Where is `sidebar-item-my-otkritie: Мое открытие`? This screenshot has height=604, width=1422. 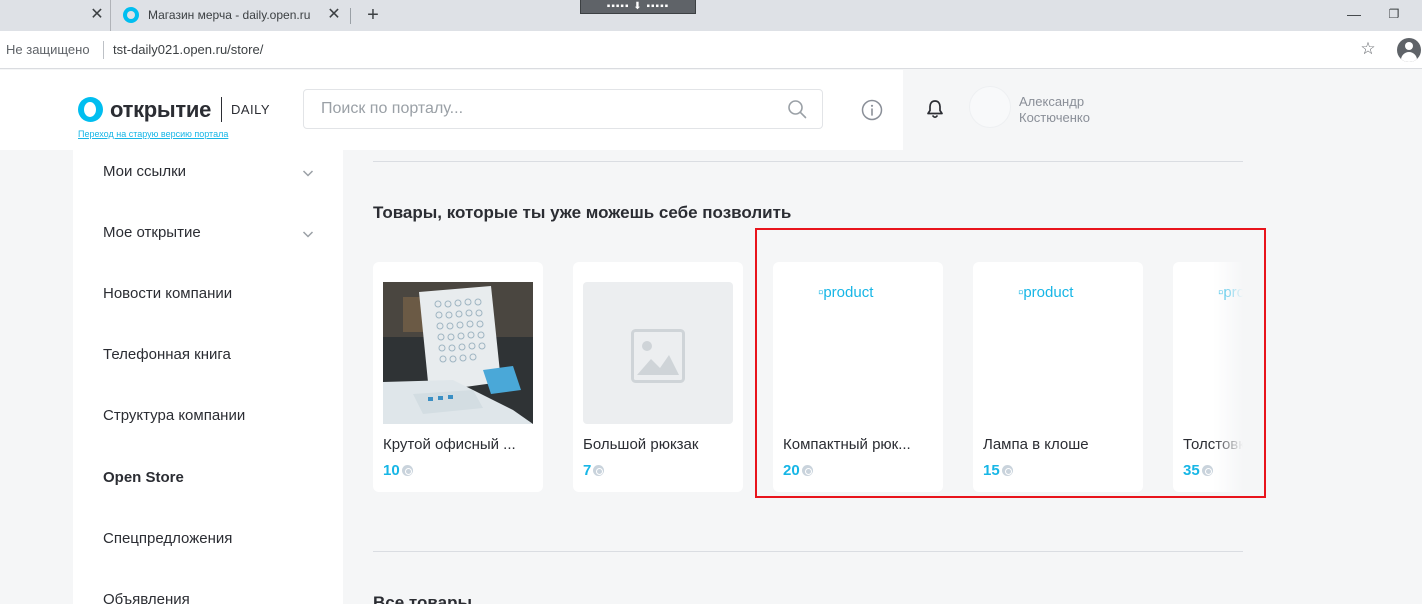 sidebar-item-my-otkritie: Мое открытие is located at coordinates (213, 233).